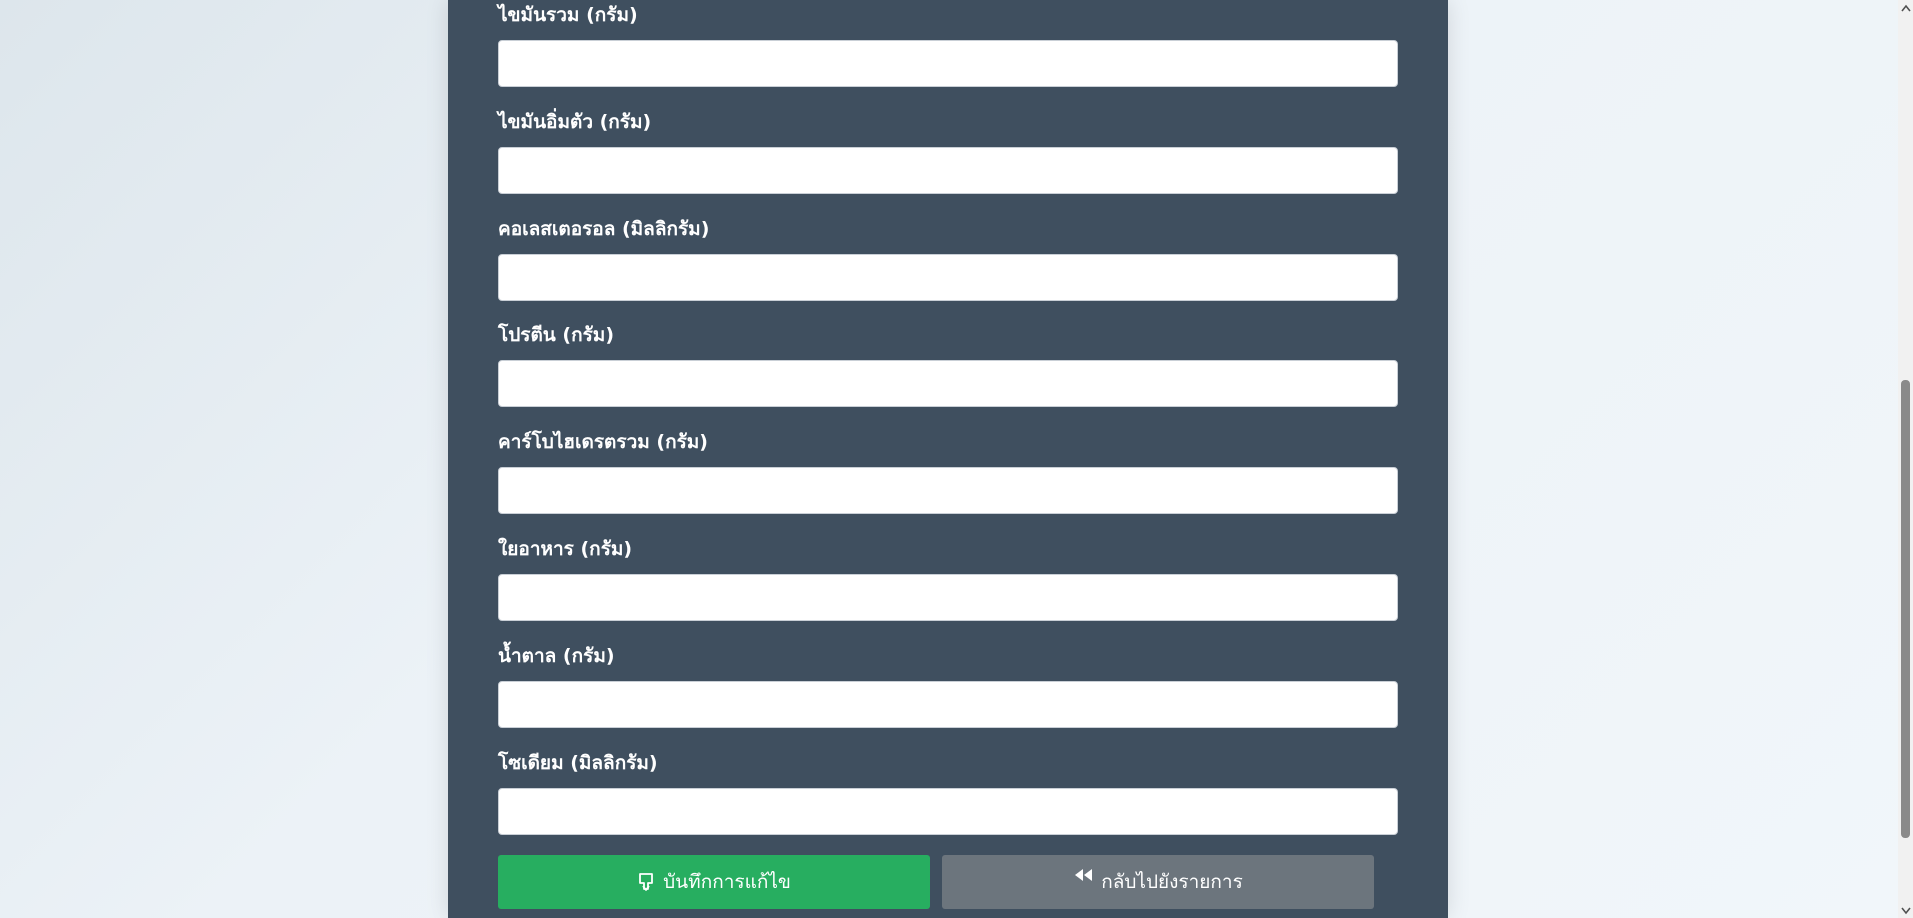 Image resolution: width=1913 pixels, height=918 pixels. Describe the element at coordinates (1083, 875) in the screenshot. I see `rewind-icon` at that location.